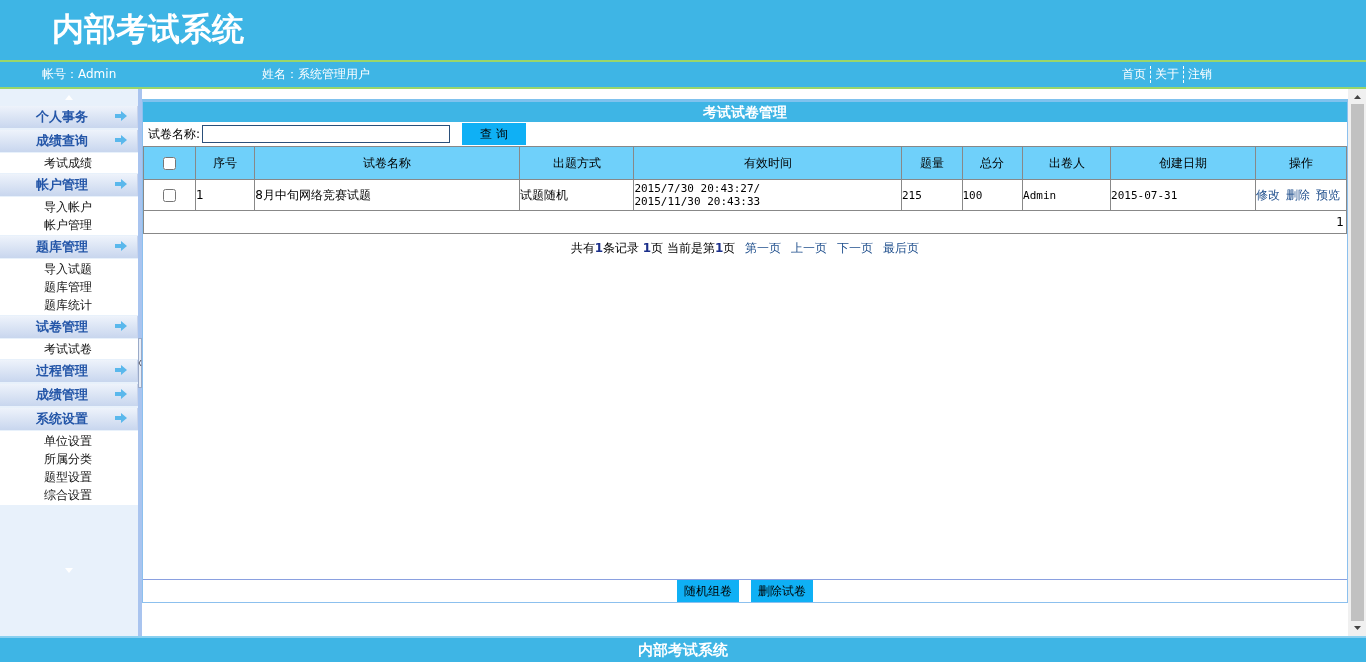 The image size is (1366, 662). Describe the element at coordinates (931, 163) in the screenshot. I see `column-header: 题量` at that location.